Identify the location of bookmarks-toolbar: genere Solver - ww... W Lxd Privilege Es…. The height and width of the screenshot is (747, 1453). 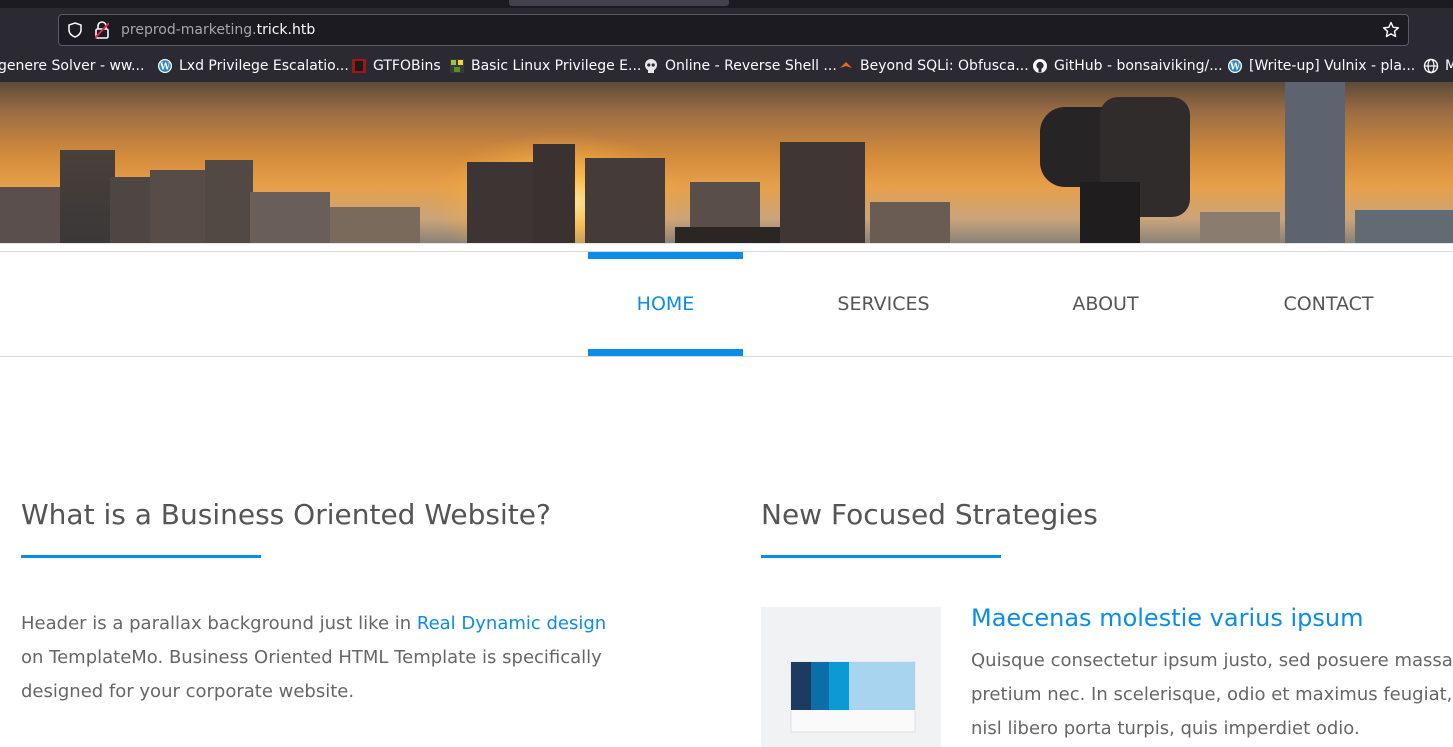
(726, 66).